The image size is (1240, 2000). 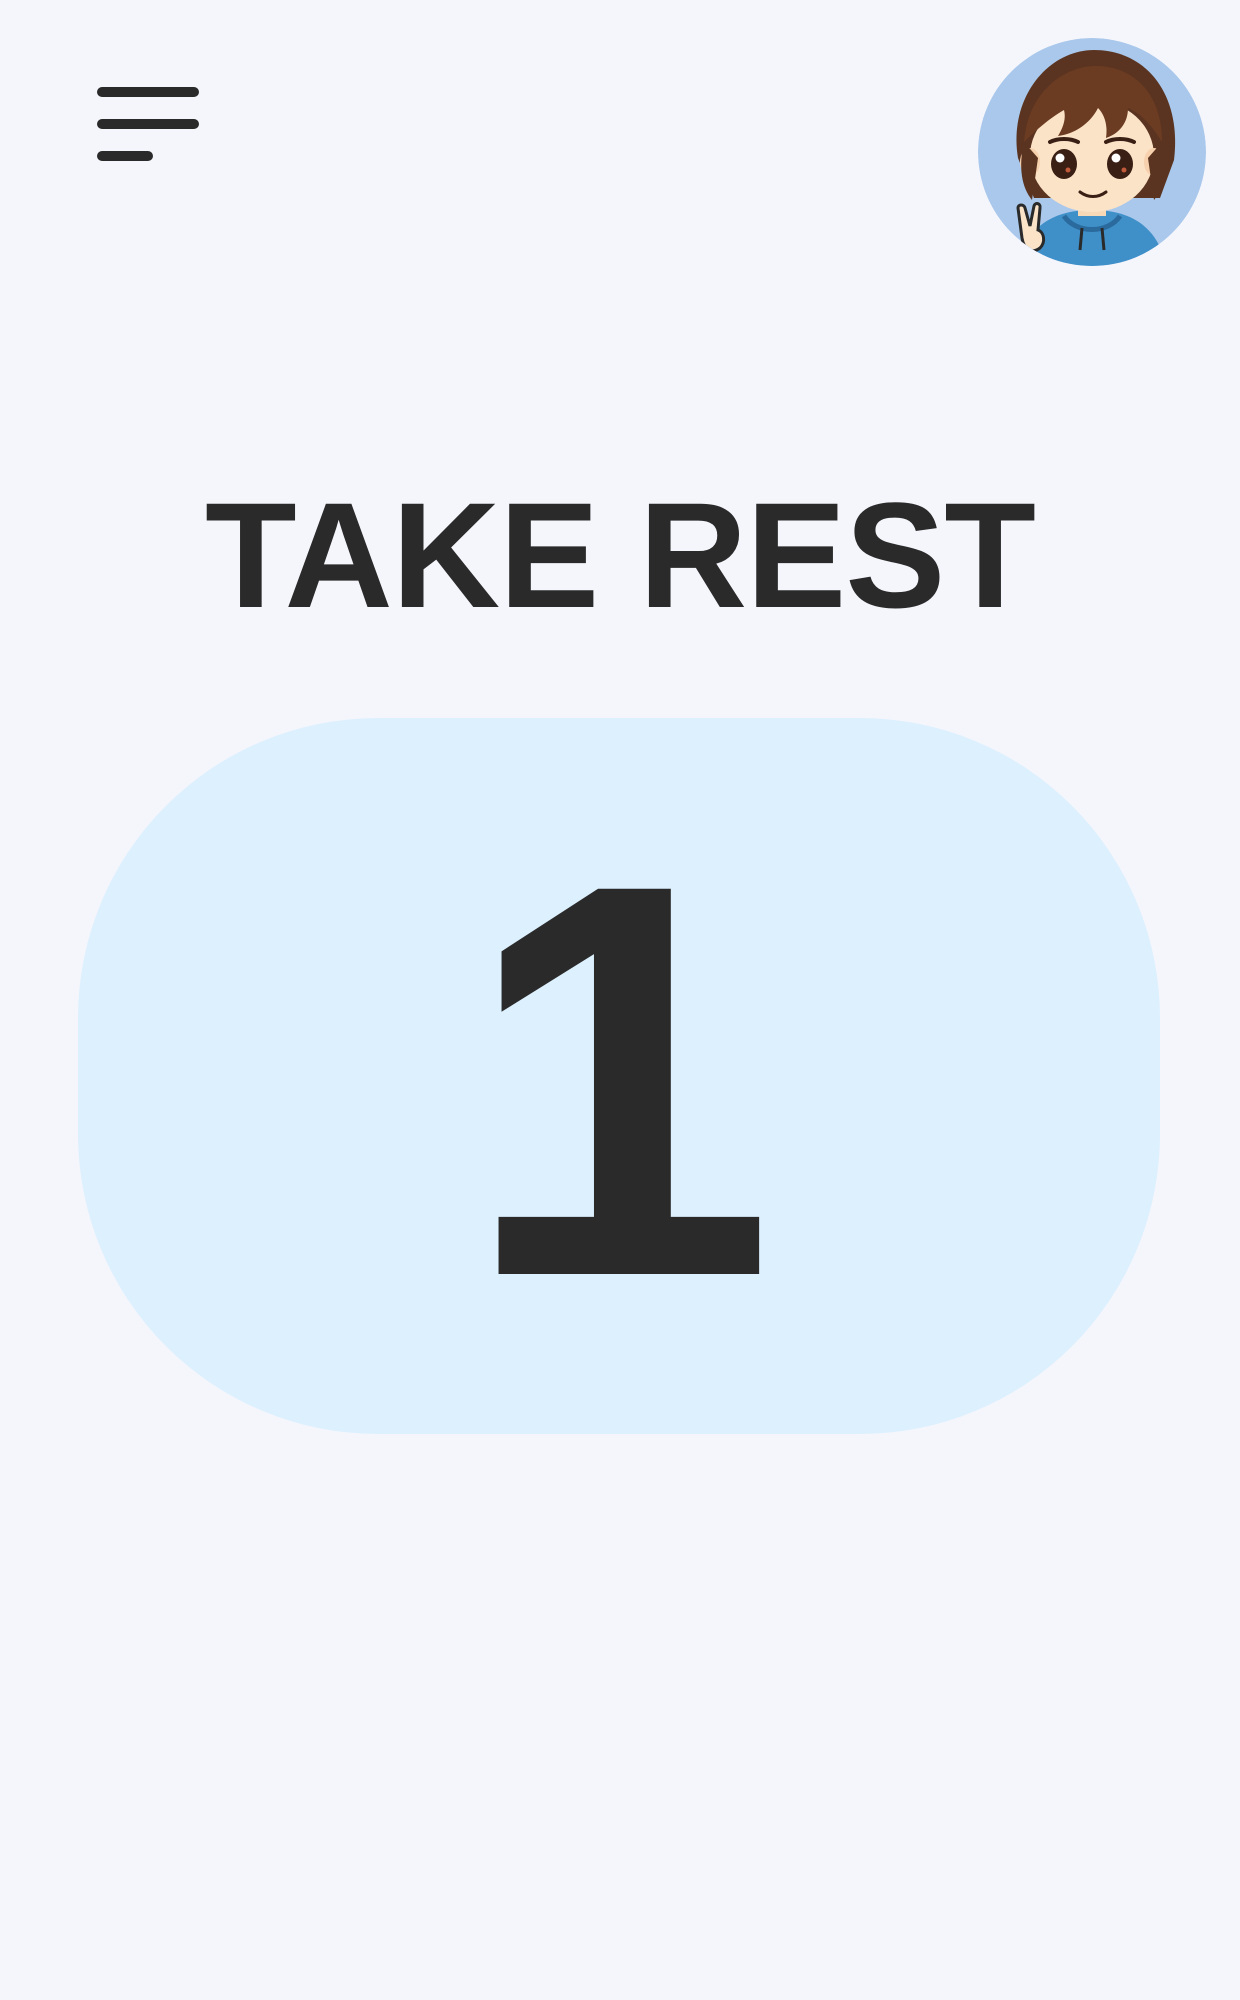 I want to click on hamburger-menu-icon, so click(x=148, y=124).